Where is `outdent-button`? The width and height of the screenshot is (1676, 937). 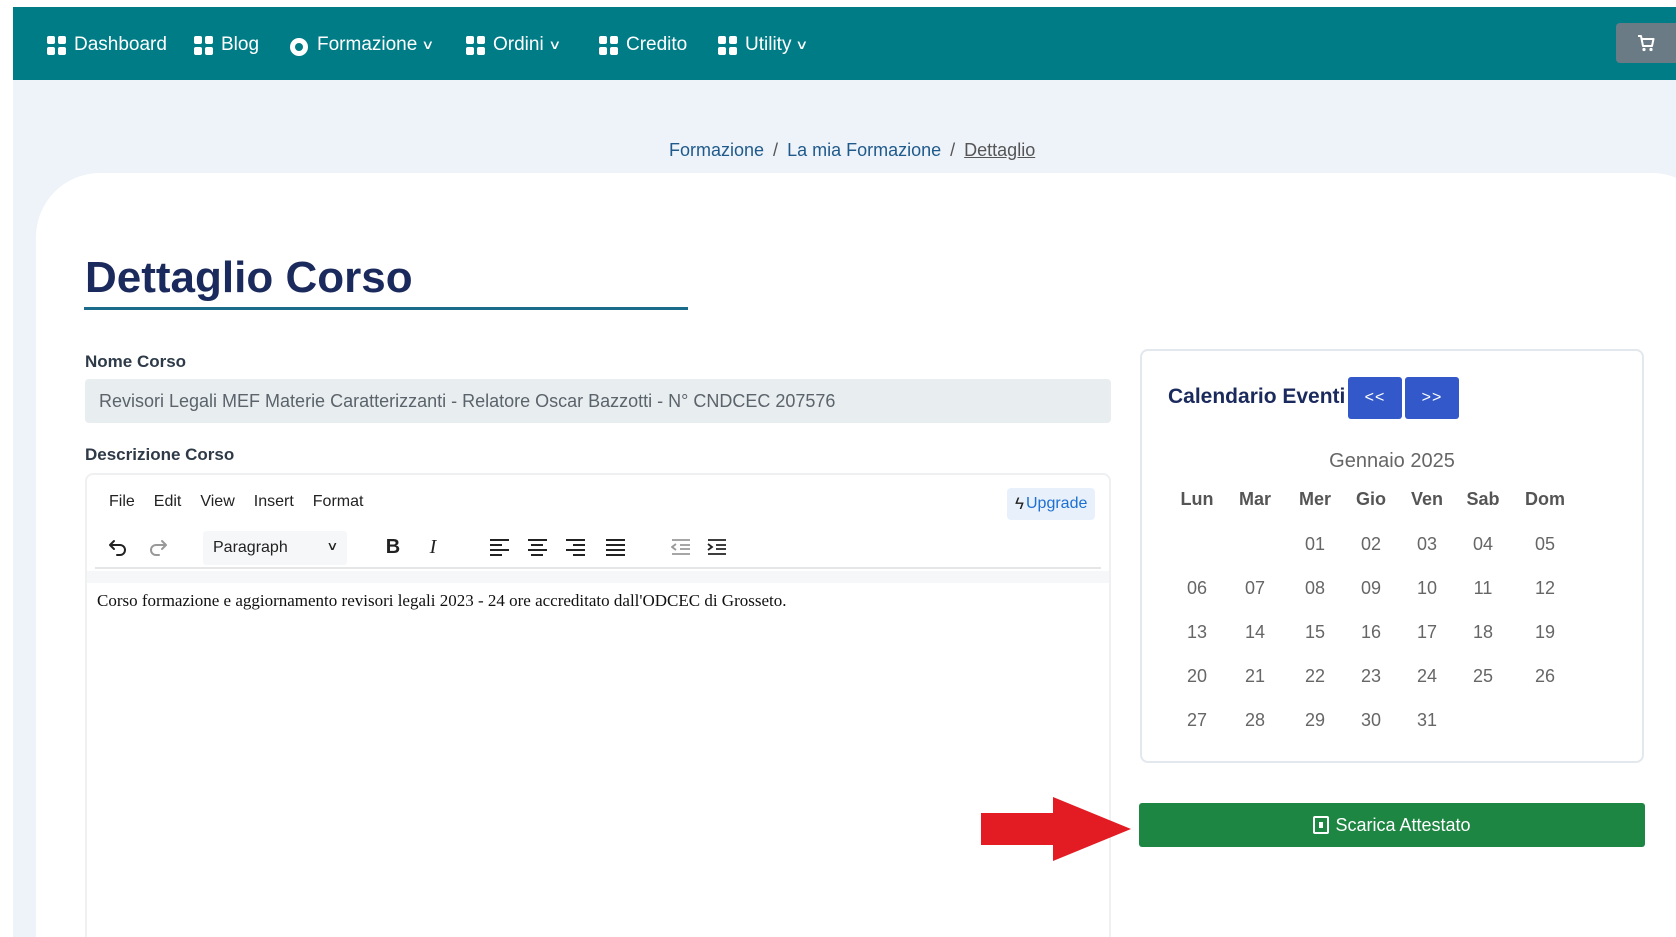 outdent-button is located at coordinates (681, 547).